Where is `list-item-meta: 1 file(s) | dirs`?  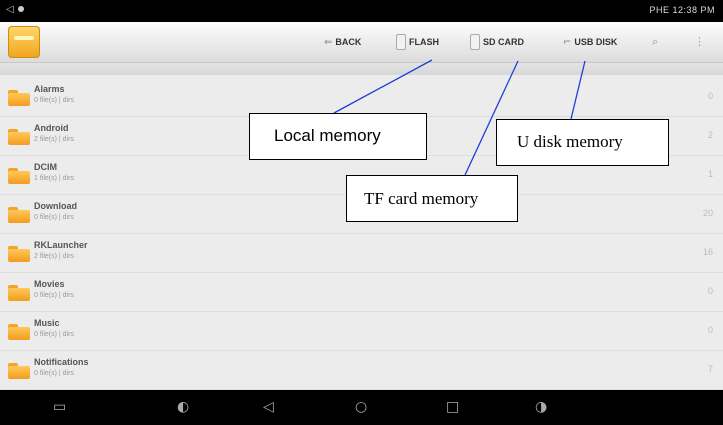 list-item-meta: 1 file(s) | dirs is located at coordinates (54, 178).